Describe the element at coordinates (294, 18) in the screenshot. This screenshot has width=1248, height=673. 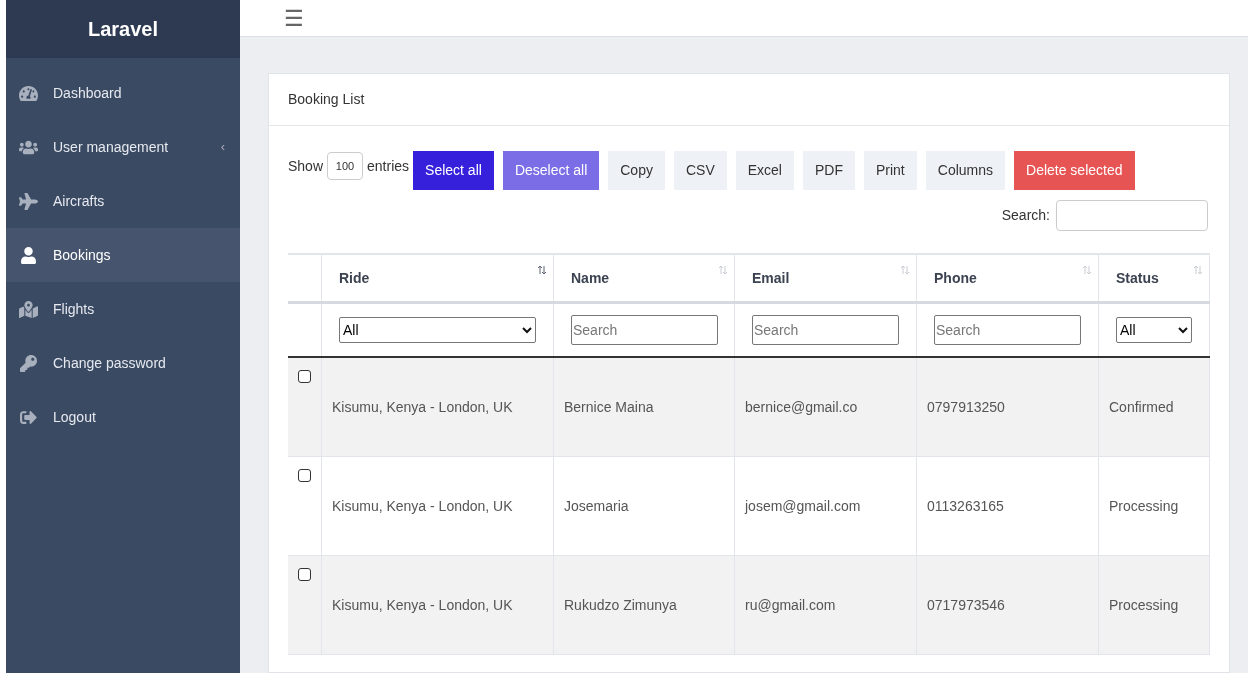
I see `menu-icon: ☰` at that location.